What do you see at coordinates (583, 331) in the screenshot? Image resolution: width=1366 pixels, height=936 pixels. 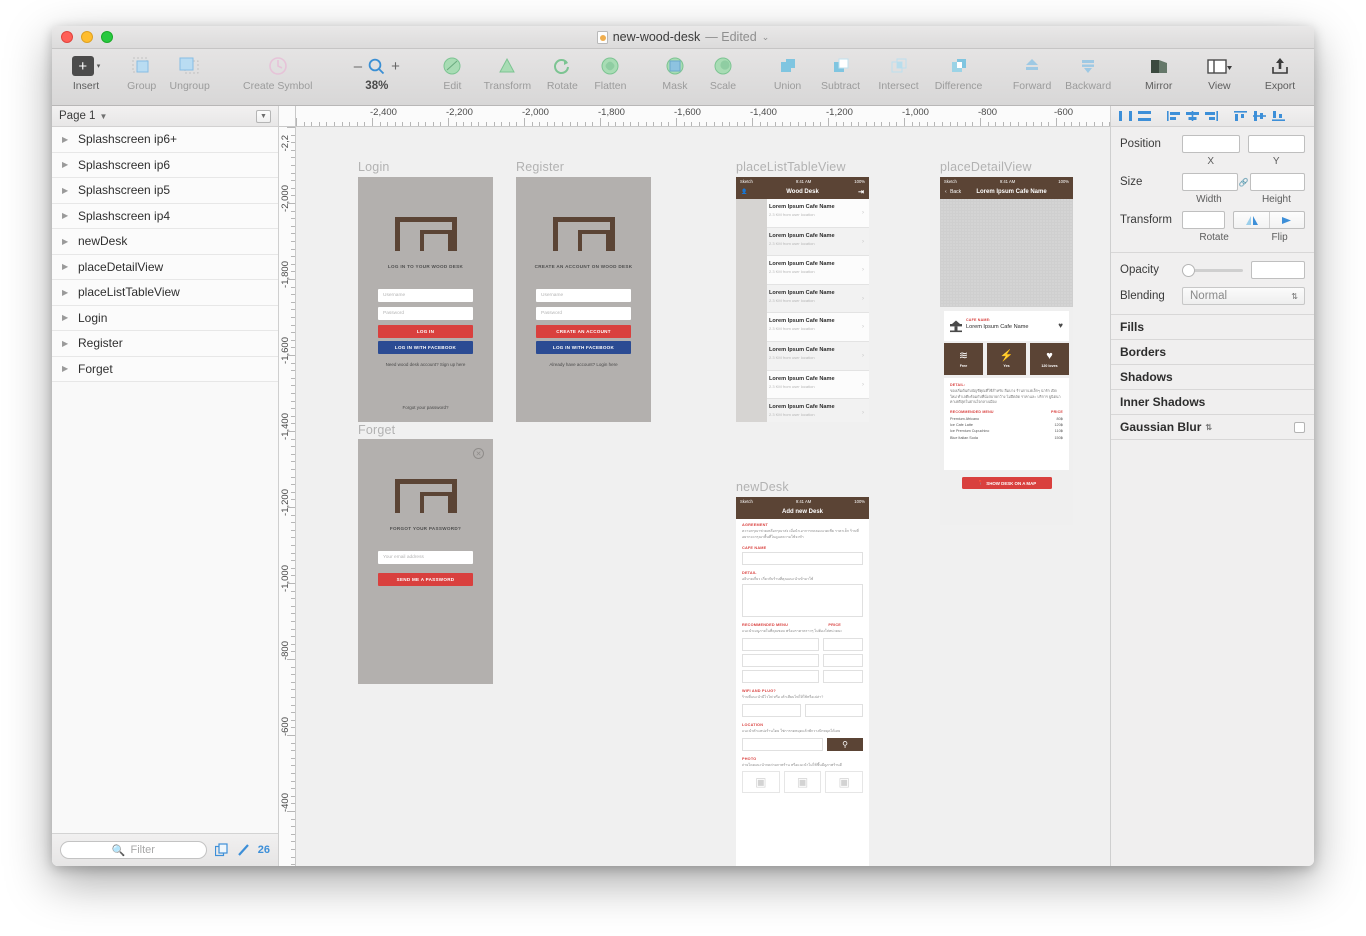 I see `register-submit-button: CREATE AN ACCOUNT` at bounding box center [583, 331].